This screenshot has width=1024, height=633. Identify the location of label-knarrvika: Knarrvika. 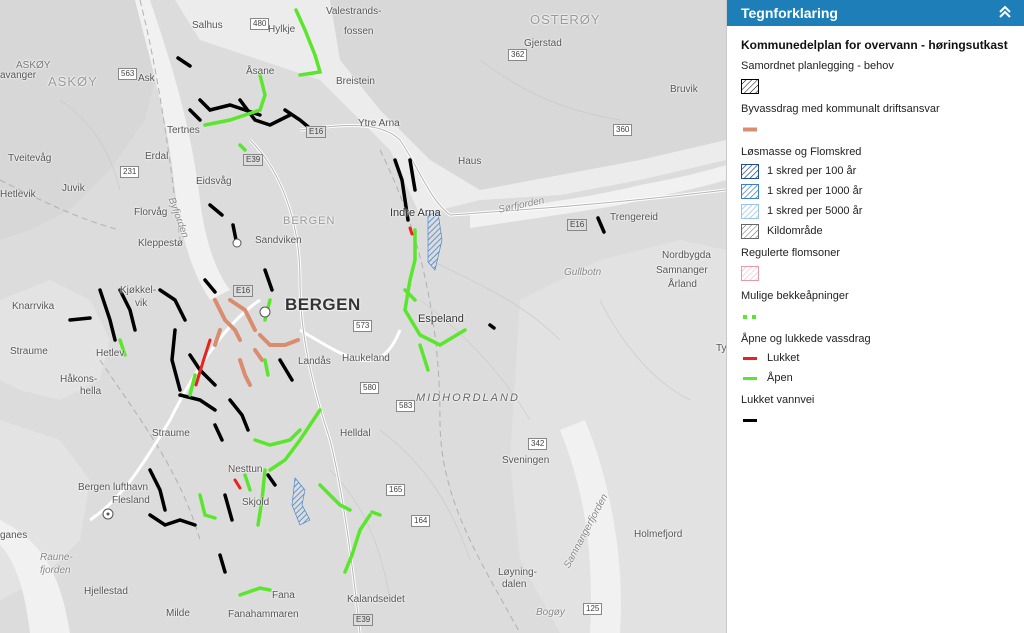
(33, 306).